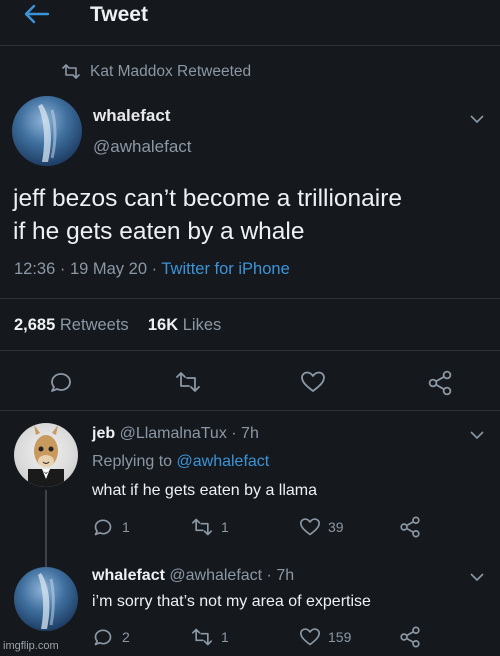  I want to click on reply1-chevron-down-icon, so click(477, 435).